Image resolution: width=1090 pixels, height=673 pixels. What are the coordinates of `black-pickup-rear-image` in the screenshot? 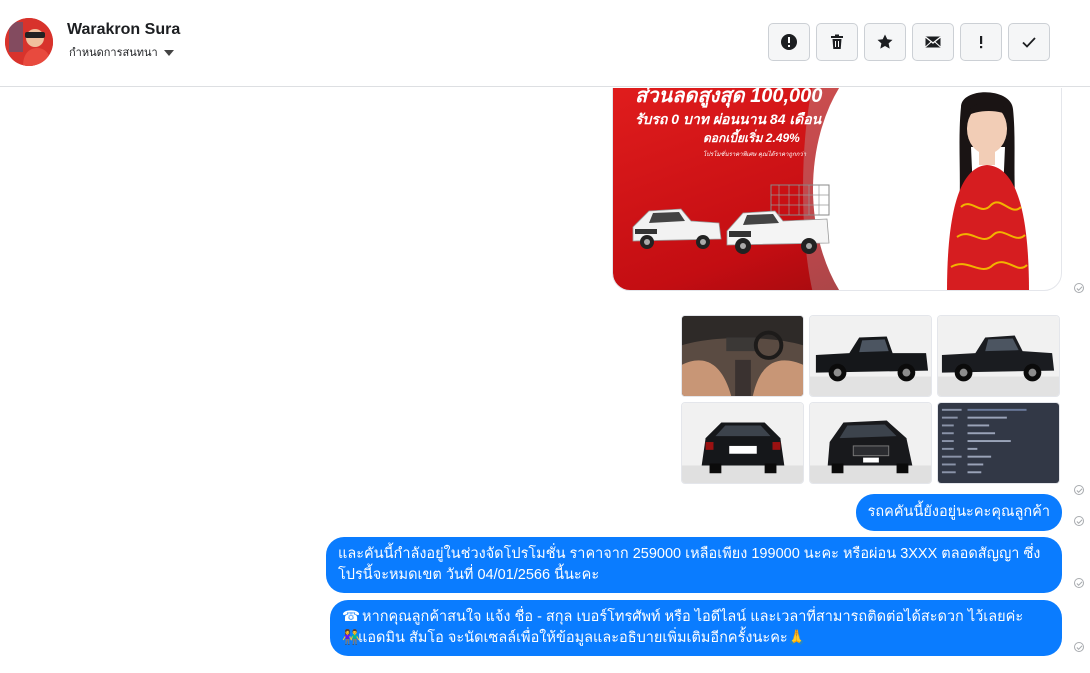 It's located at (742, 443).